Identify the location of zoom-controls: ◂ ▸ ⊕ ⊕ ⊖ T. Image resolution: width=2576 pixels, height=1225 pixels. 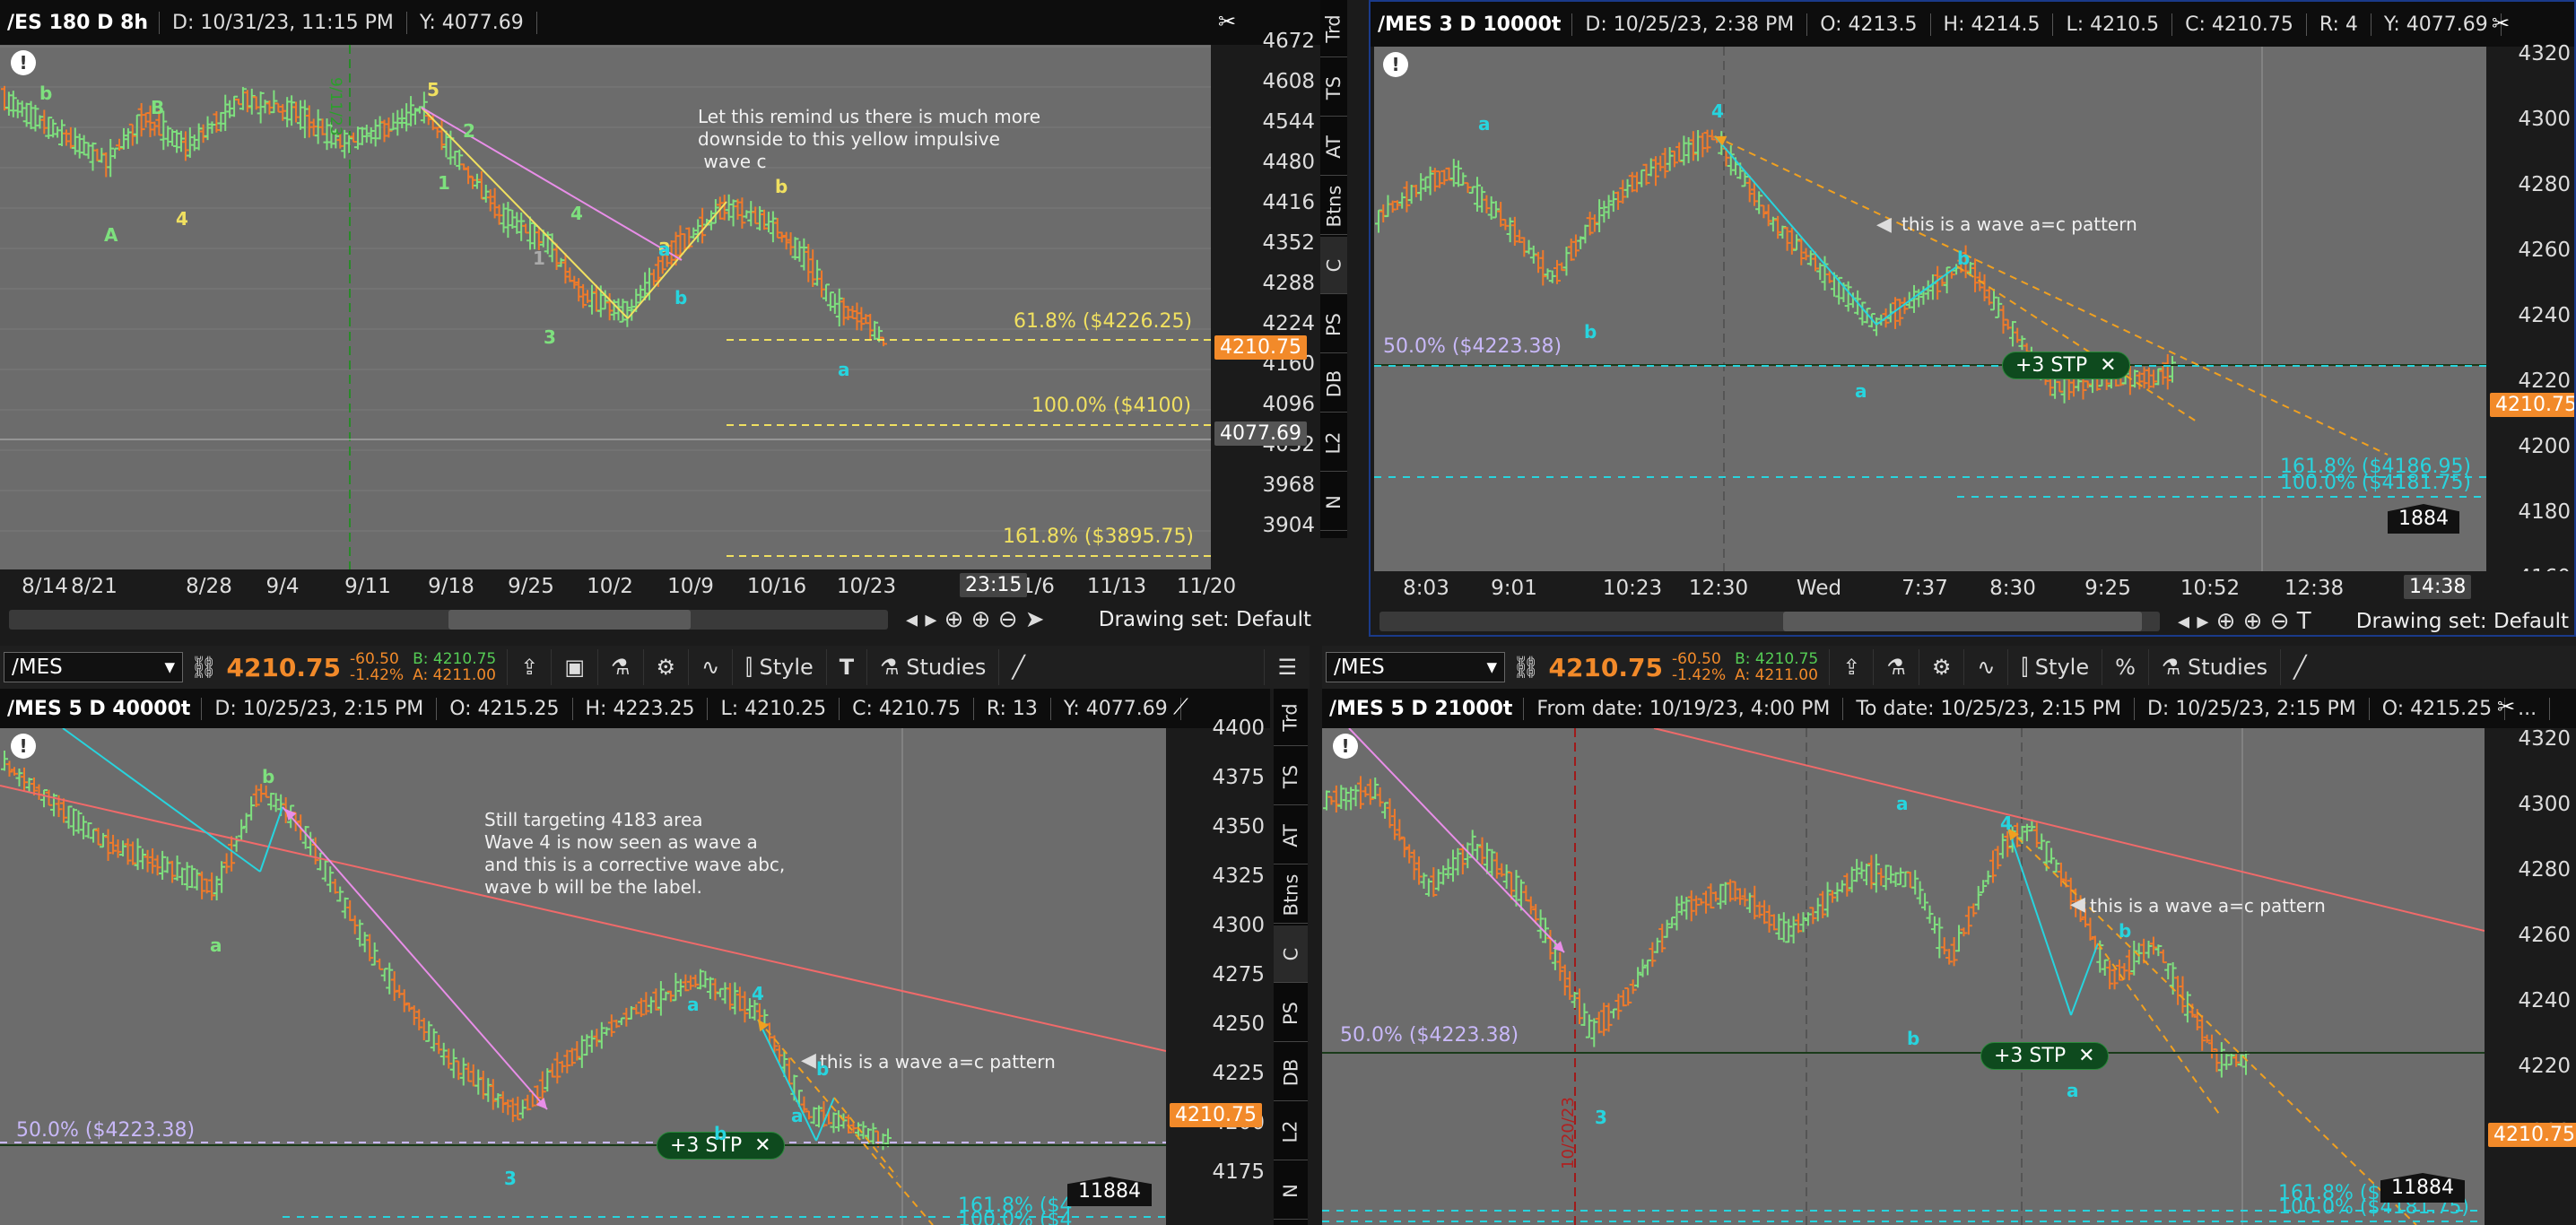
(2244, 621).